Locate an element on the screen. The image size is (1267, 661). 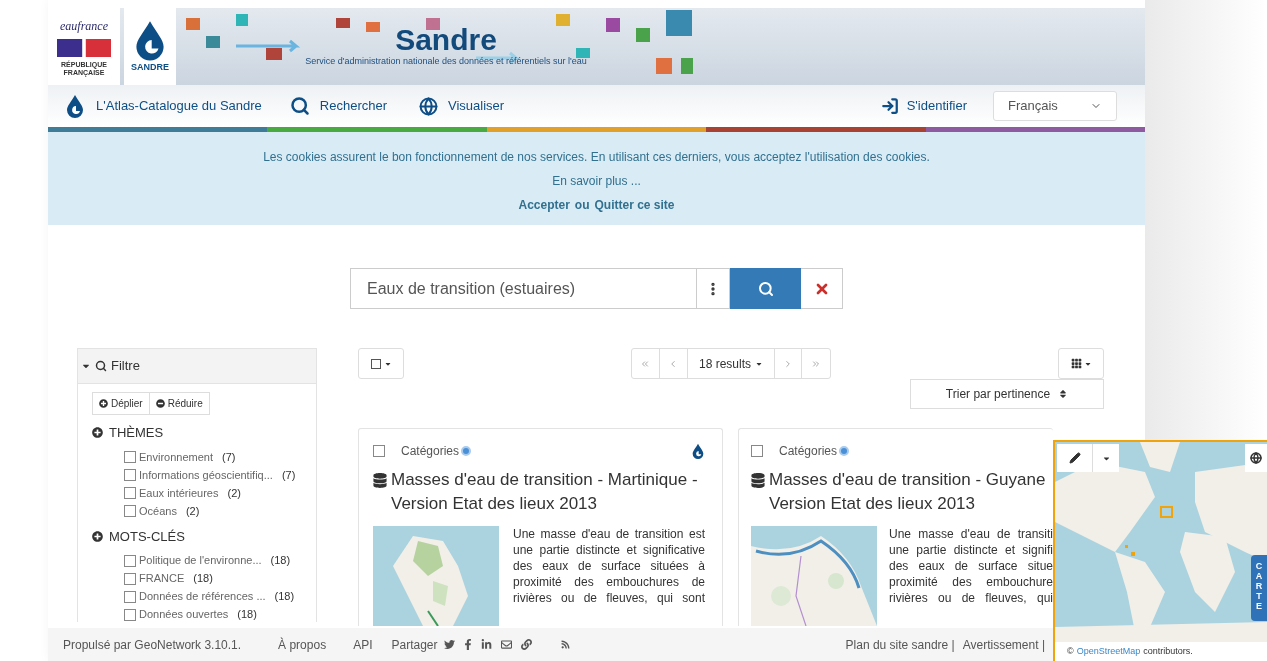
footer-link: À propos is located at coordinates (302, 644).